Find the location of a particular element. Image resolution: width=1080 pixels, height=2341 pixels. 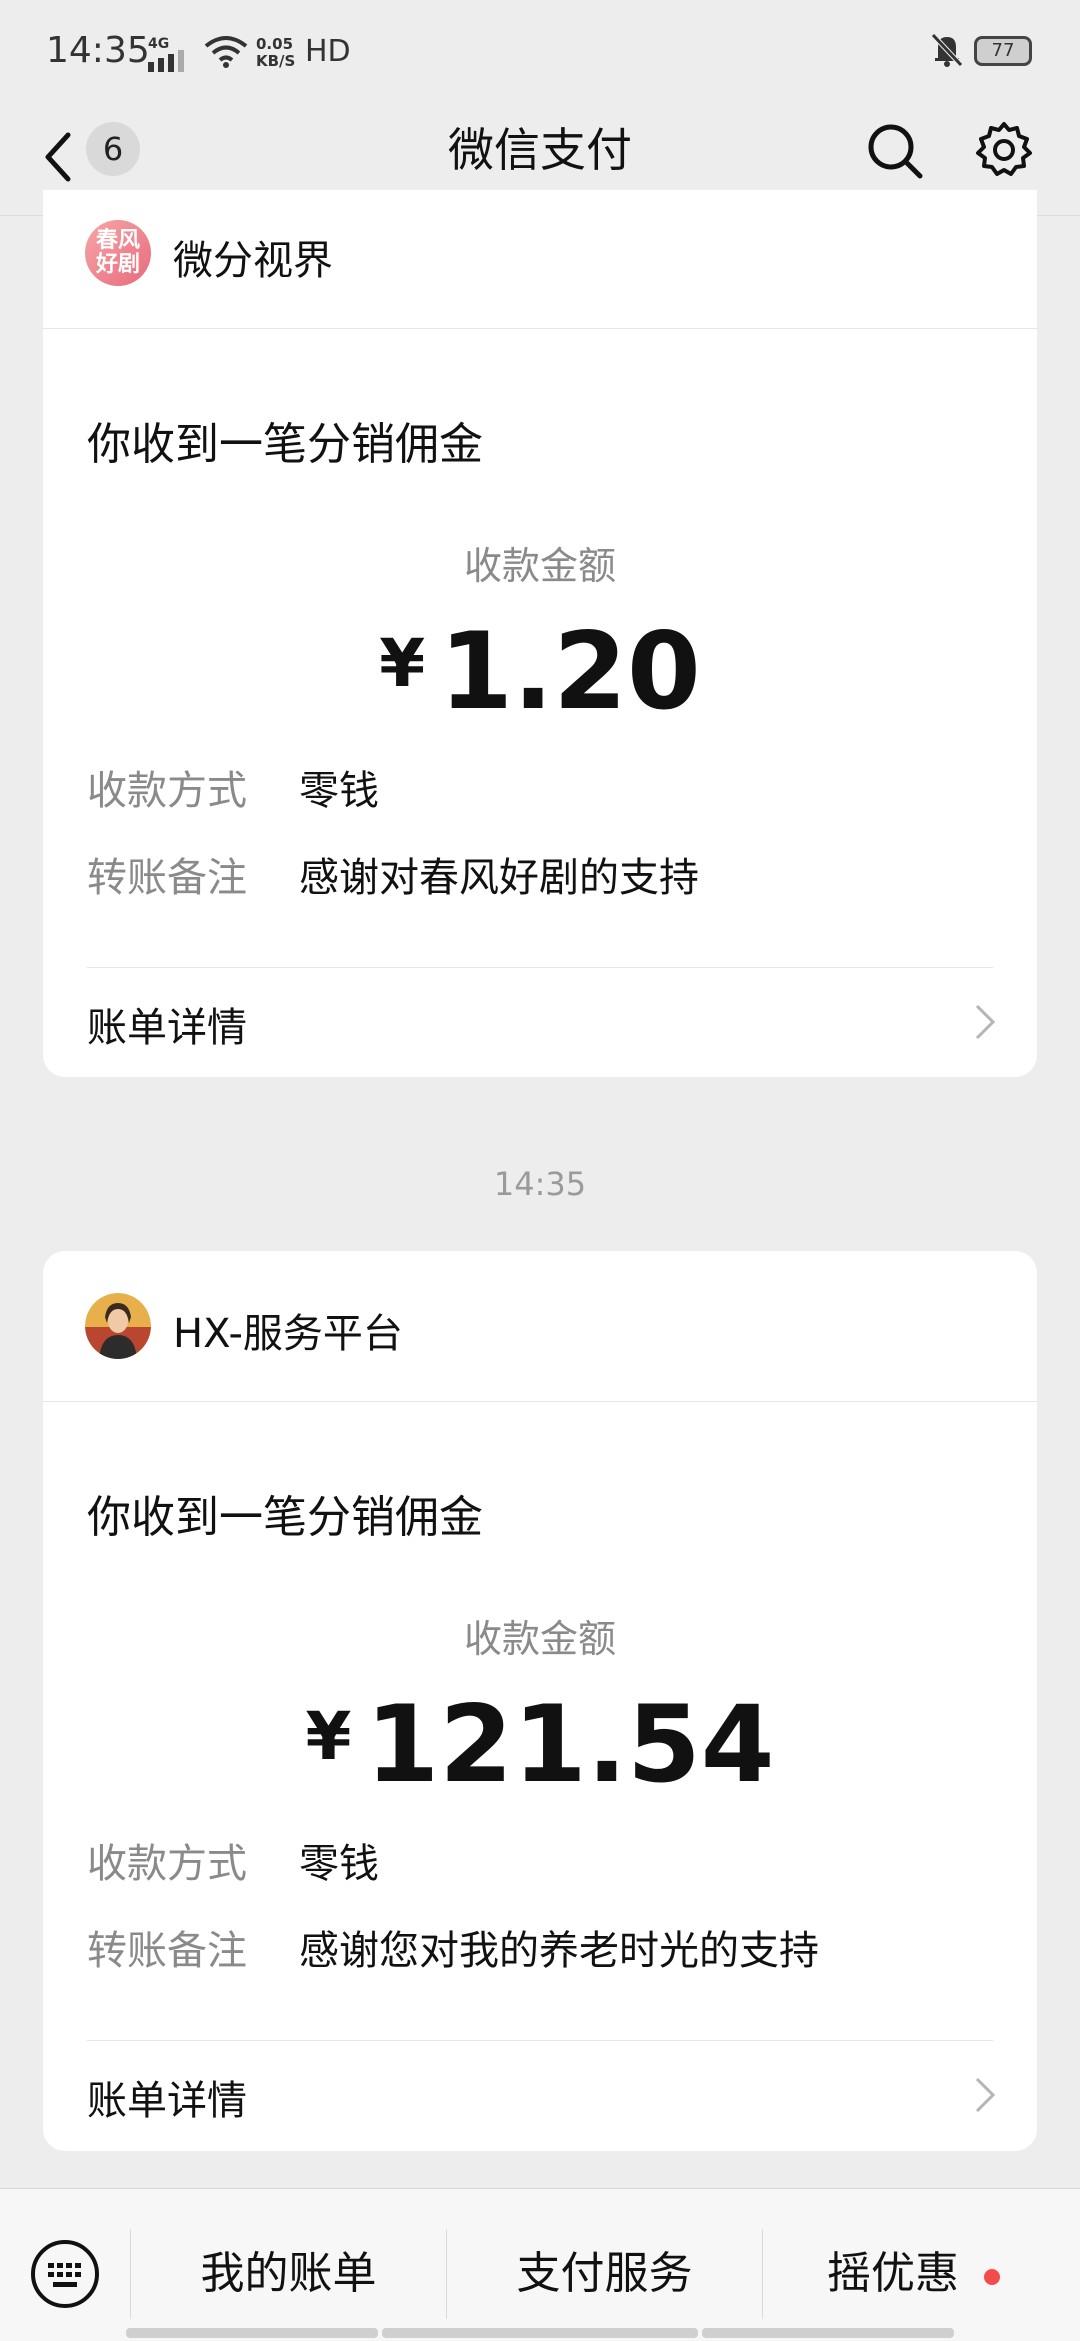

merchant-avatar: 春风 好剧 is located at coordinates (118, 253).